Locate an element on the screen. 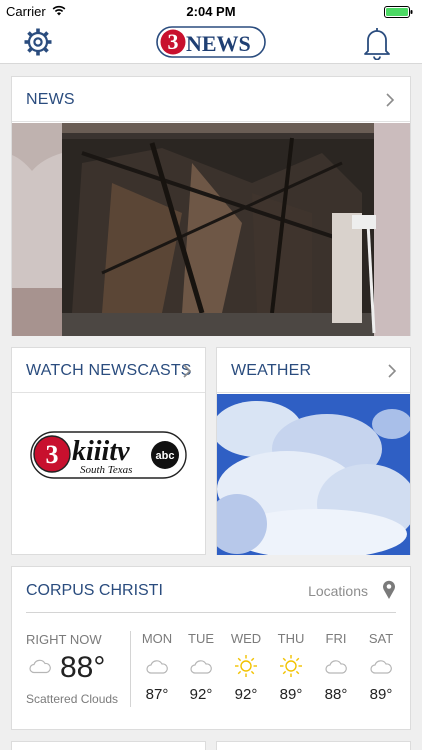 Image resolution: width=422 pixels, height=750 pixels. logo-text: NEWS is located at coordinates (218, 43).